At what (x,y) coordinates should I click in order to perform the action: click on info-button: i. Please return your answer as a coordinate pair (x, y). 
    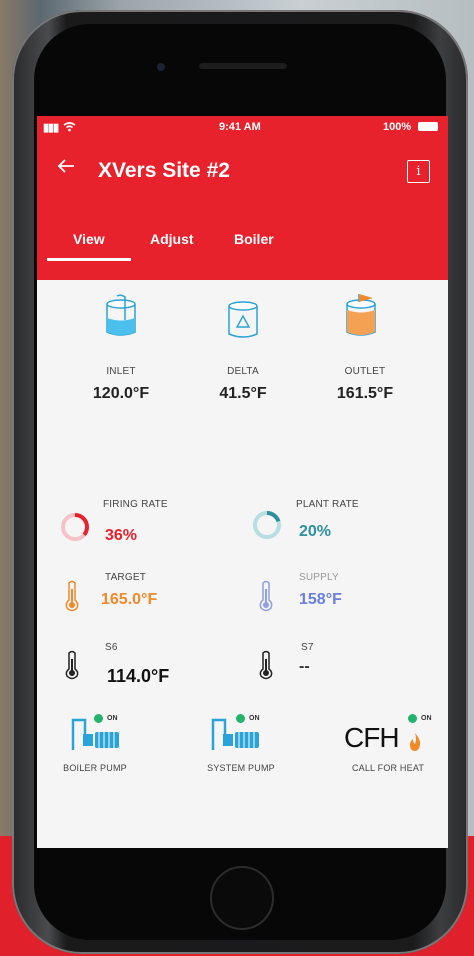
    Looking at the image, I should click on (418, 171).